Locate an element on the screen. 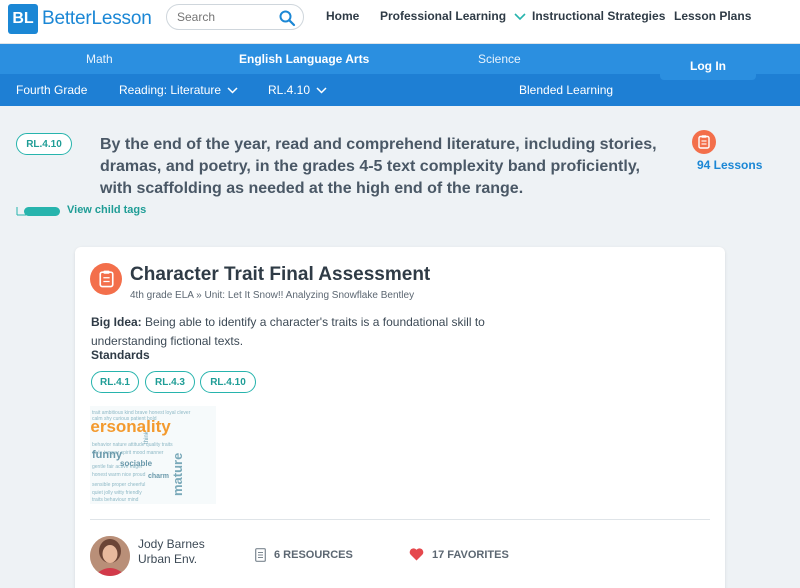 The image size is (800, 588). svg-text: charm is located at coordinates (158, 476).